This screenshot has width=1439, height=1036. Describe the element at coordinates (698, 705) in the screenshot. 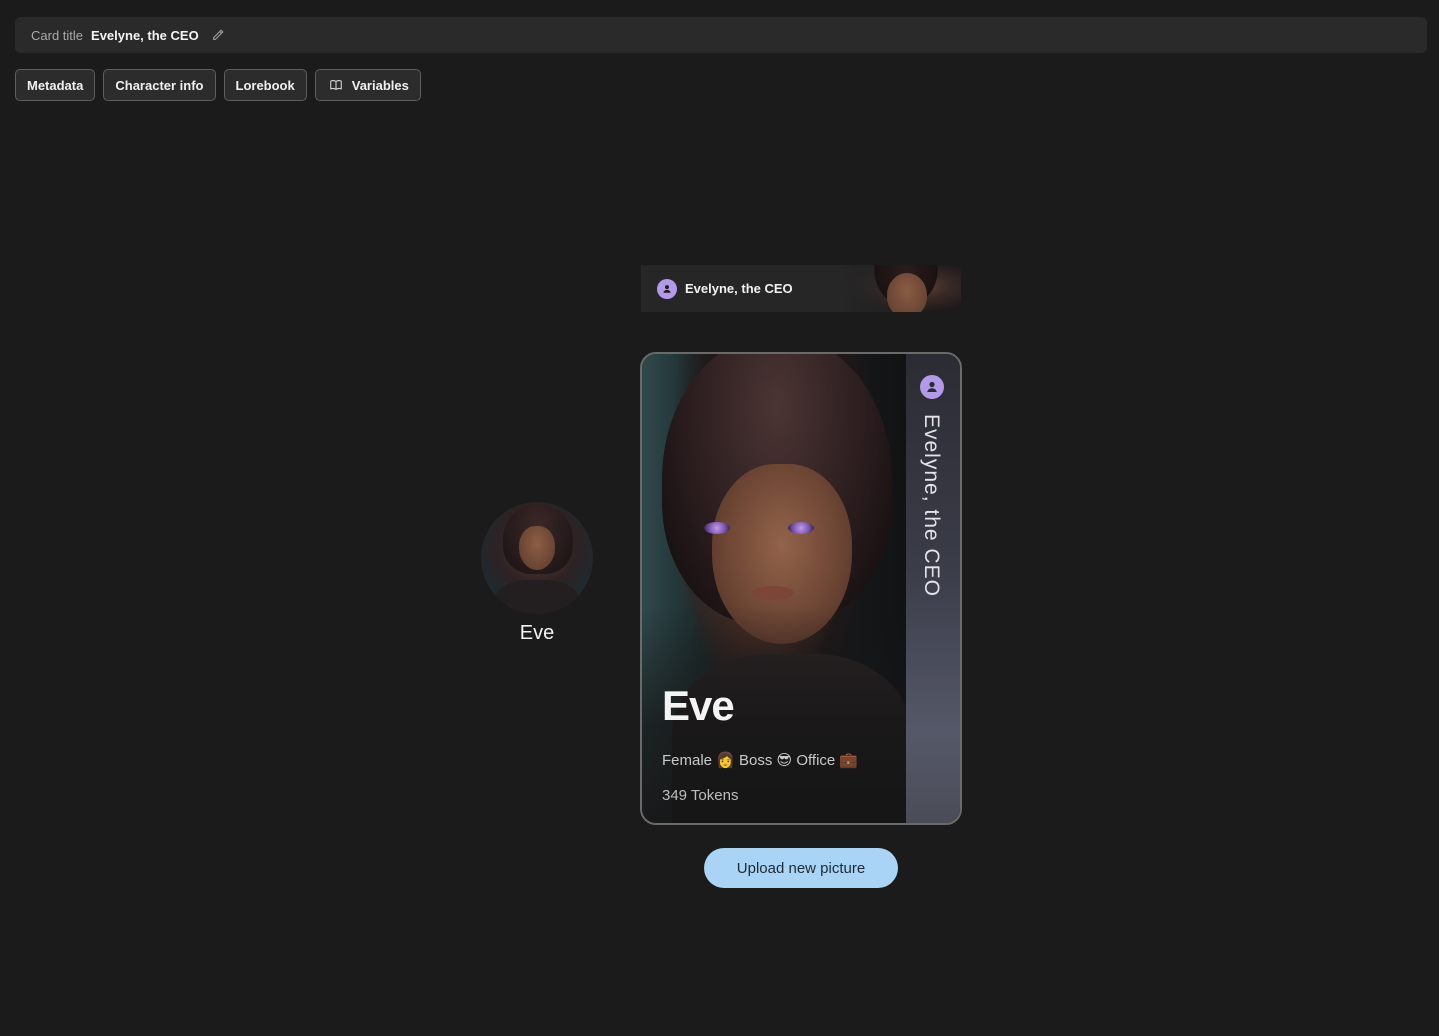

I see `card-character-name: Eve` at that location.